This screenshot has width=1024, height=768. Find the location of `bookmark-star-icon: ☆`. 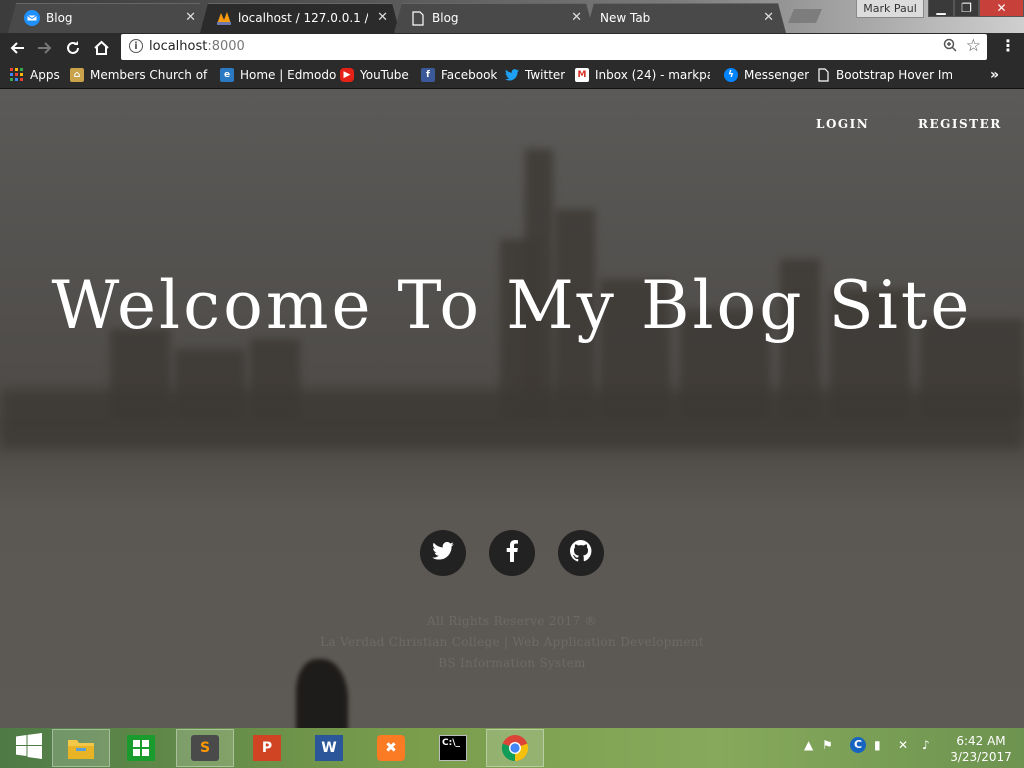

bookmark-star-icon: ☆ is located at coordinates (973, 46).